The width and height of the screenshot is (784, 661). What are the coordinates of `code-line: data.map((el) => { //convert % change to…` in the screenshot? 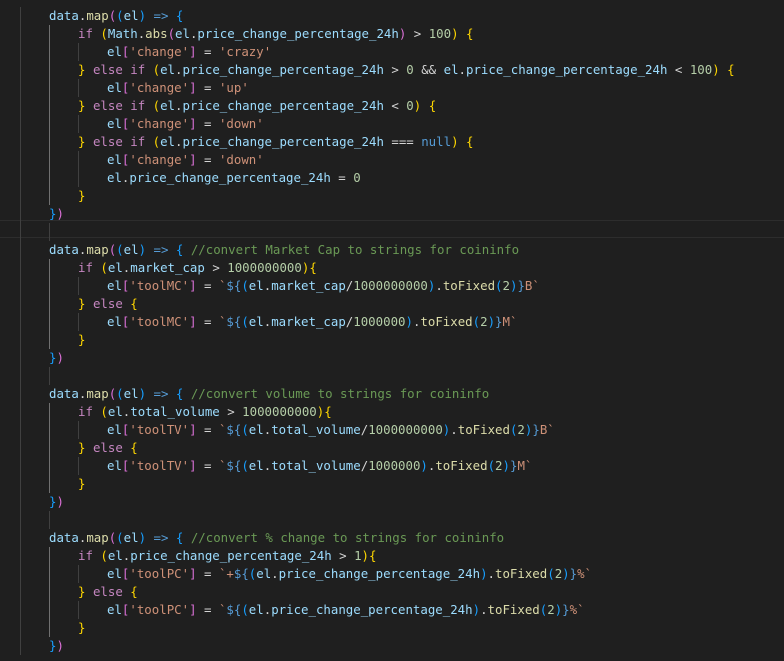 It's located at (392, 538).